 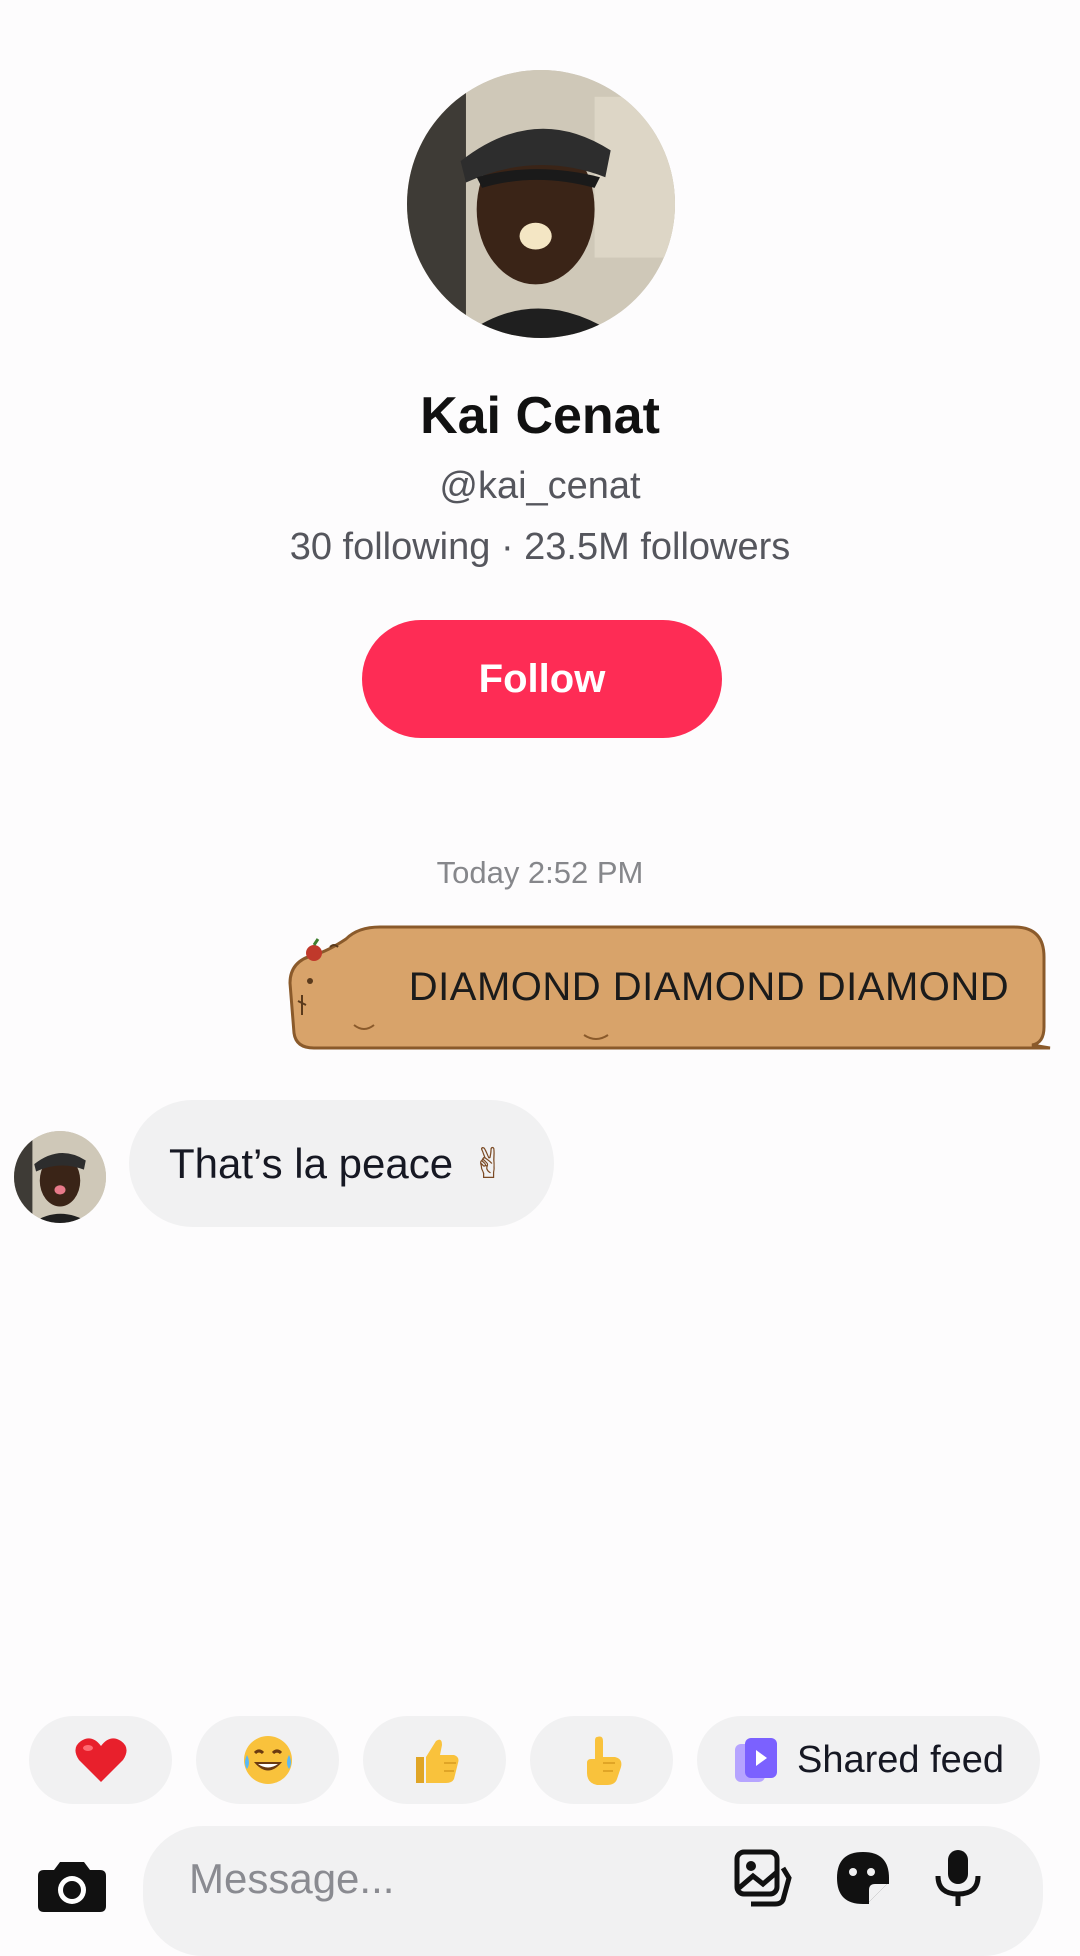 I want to click on sticker-message-bubble: DIAMOND DIAMOND DIAMOND, so click(x=669, y=987).